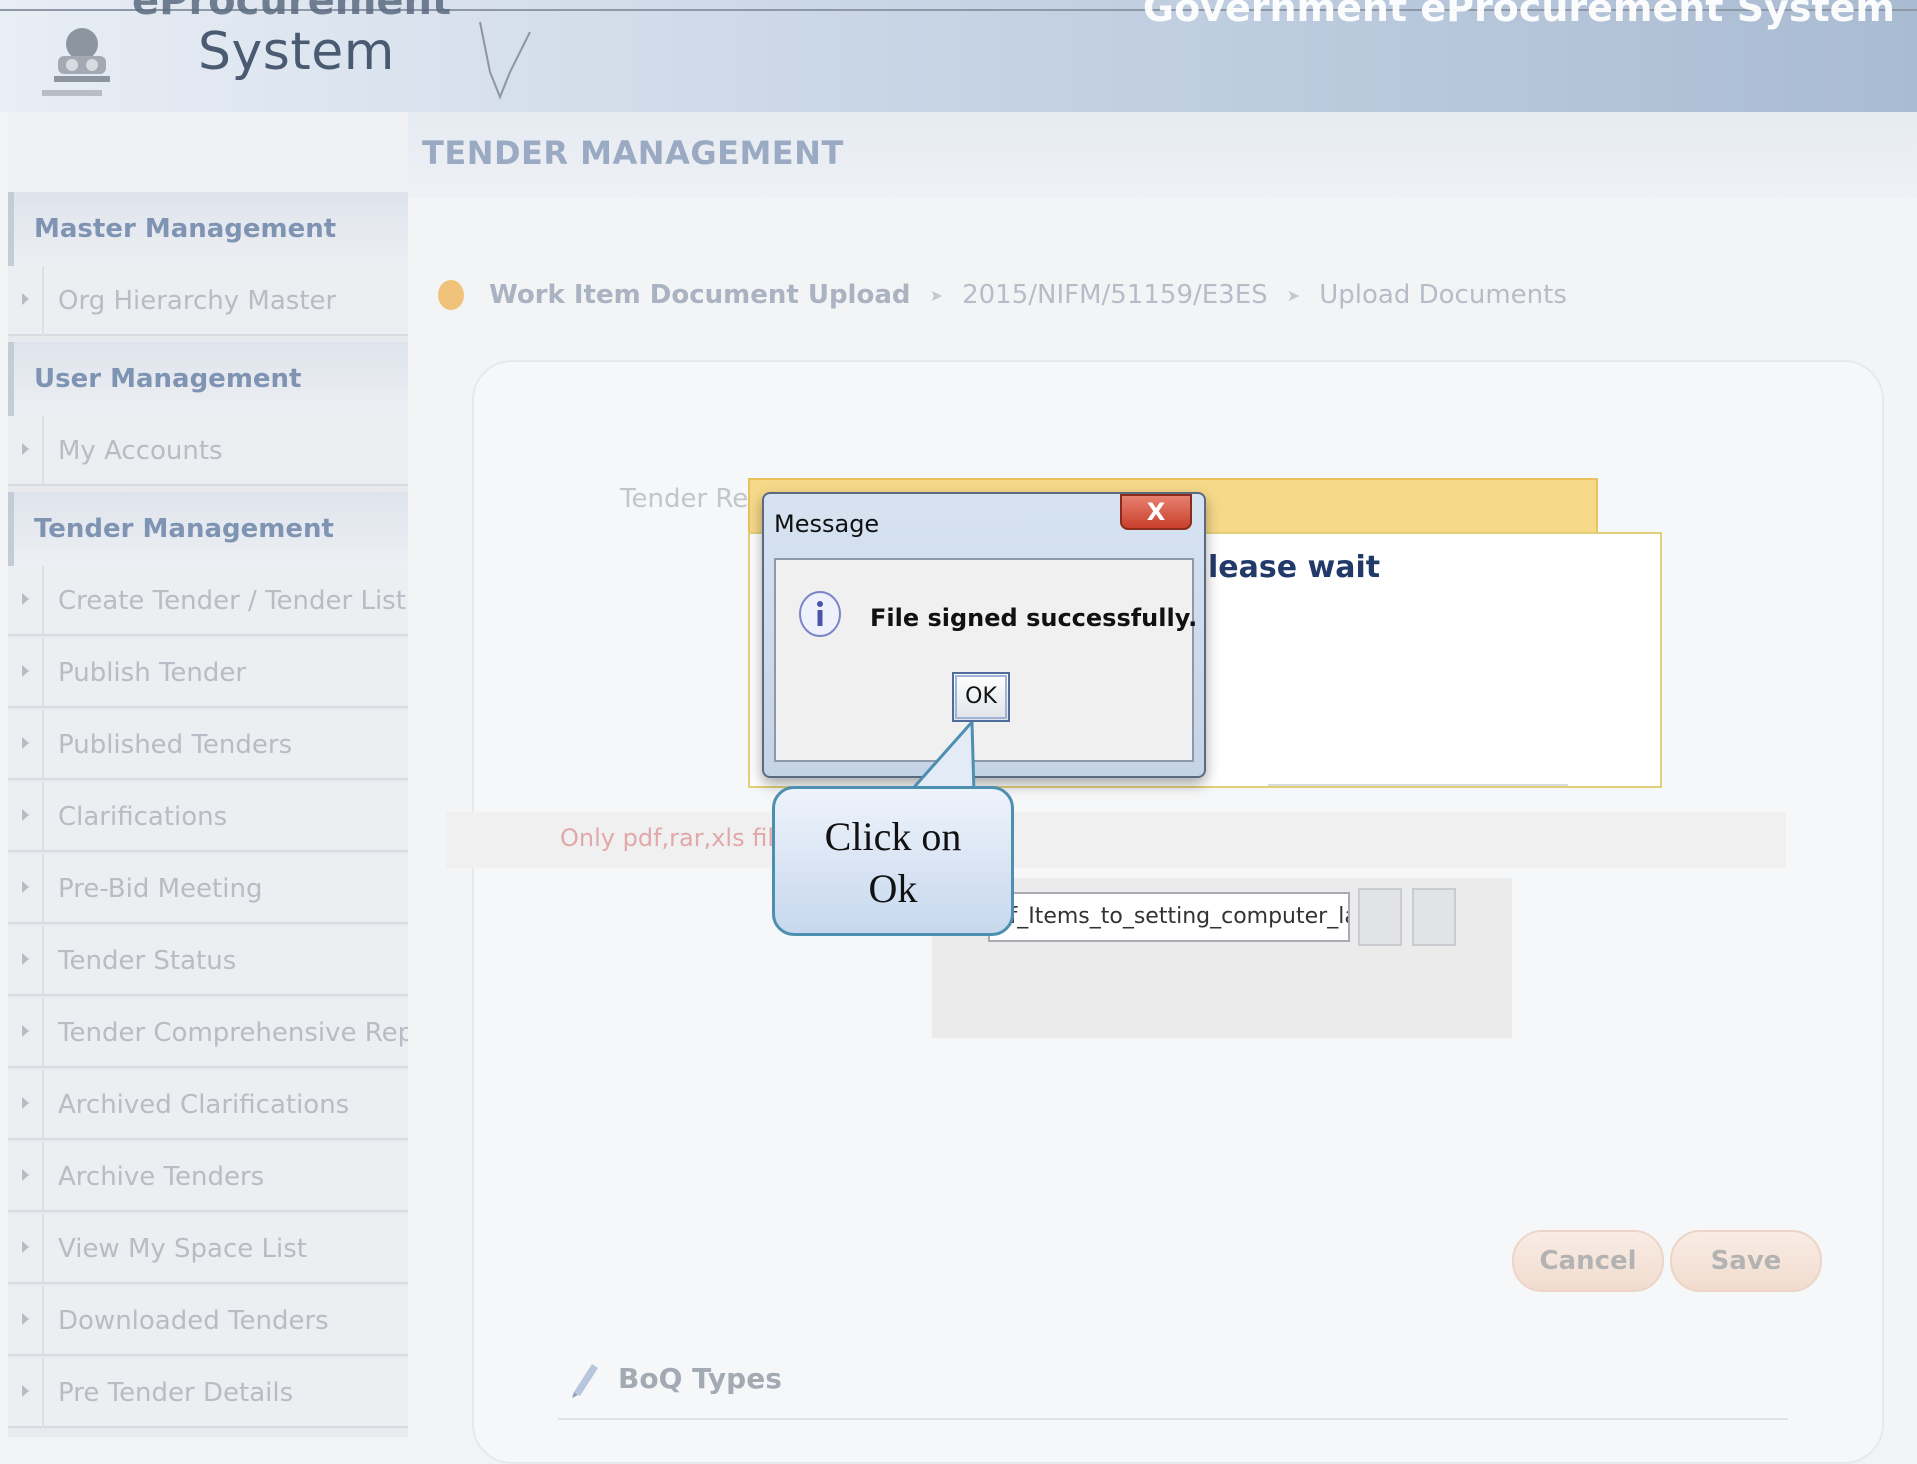 The height and width of the screenshot is (1464, 1917). I want to click on callout-pointer, so click(940, 758).